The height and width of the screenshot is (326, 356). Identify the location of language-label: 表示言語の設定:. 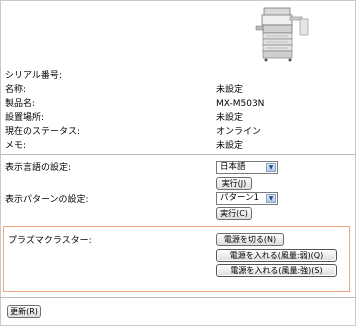
(38, 168).